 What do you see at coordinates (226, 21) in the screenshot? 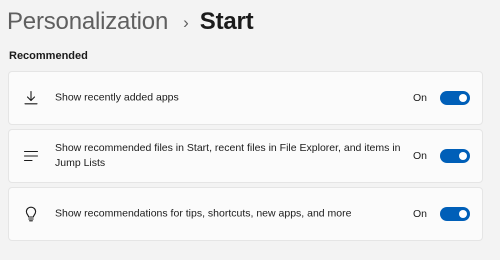
I see `page-title: Start` at bounding box center [226, 21].